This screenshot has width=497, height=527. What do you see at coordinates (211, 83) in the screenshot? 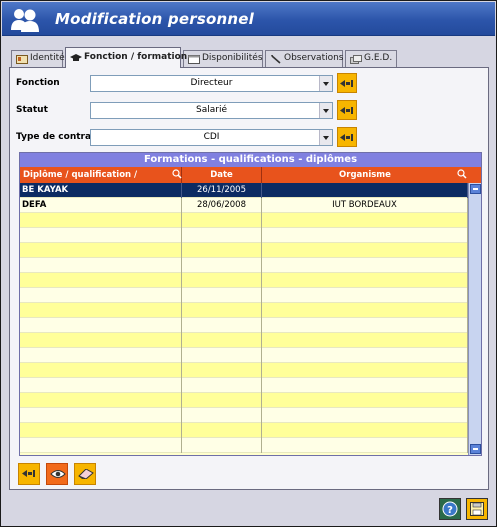
I see `fonction-select: Directeur` at bounding box center [211, 83].